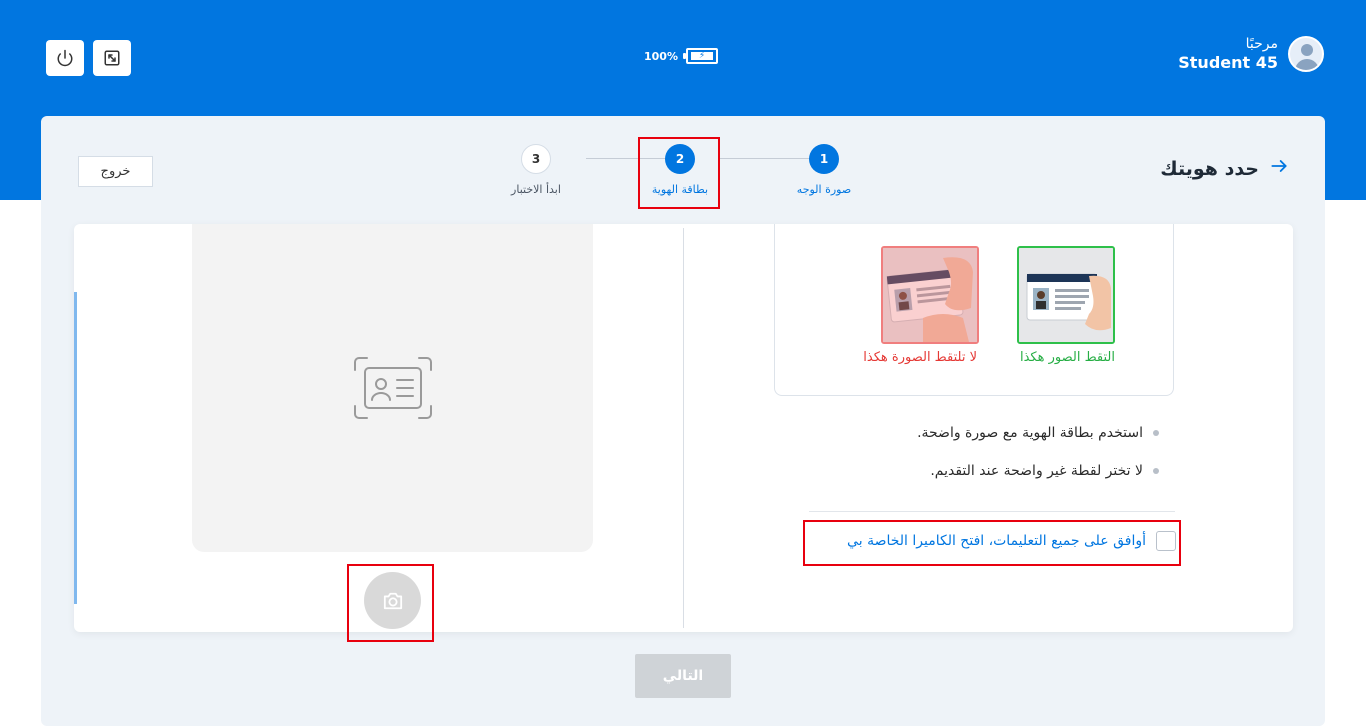  I want to click on list-item: لا تختر لقطة غير واضحة عند التقديم., so click(1038, 471).